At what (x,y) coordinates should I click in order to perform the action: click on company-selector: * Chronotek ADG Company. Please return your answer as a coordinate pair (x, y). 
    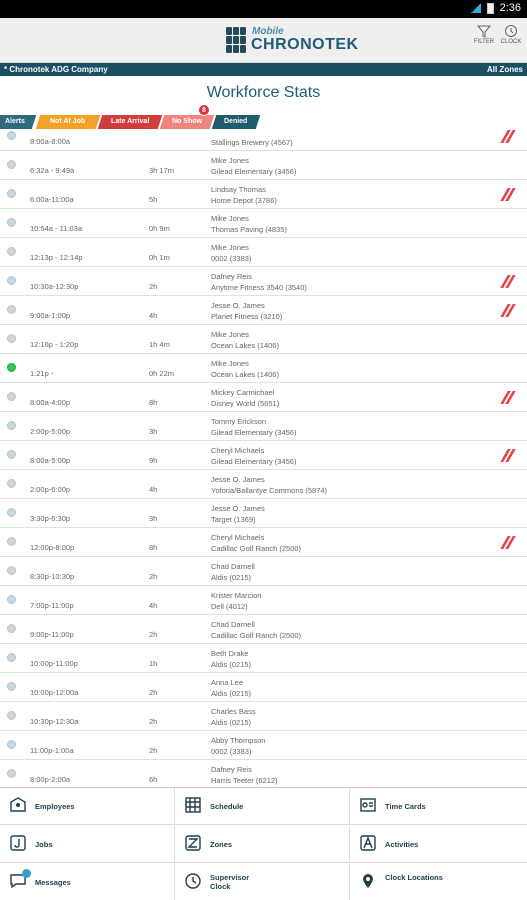
    Looking at the image, I should click on (56, 69).